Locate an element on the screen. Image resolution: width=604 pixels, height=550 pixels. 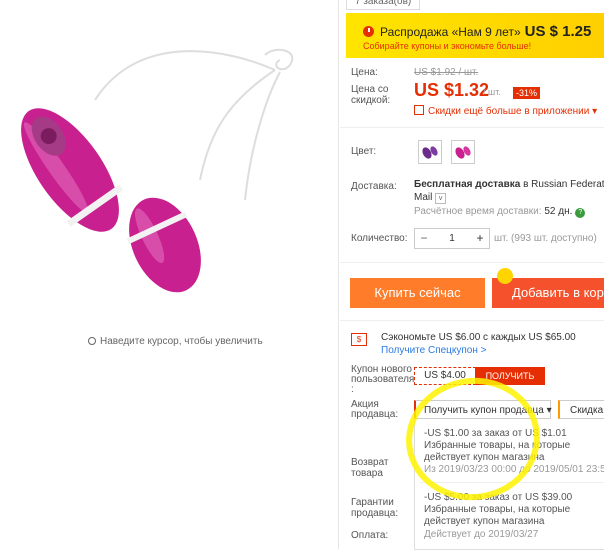
savings-text: Сэкономьте US $6.00 с каждых US $65.00 is located at coordinates (478, 337).